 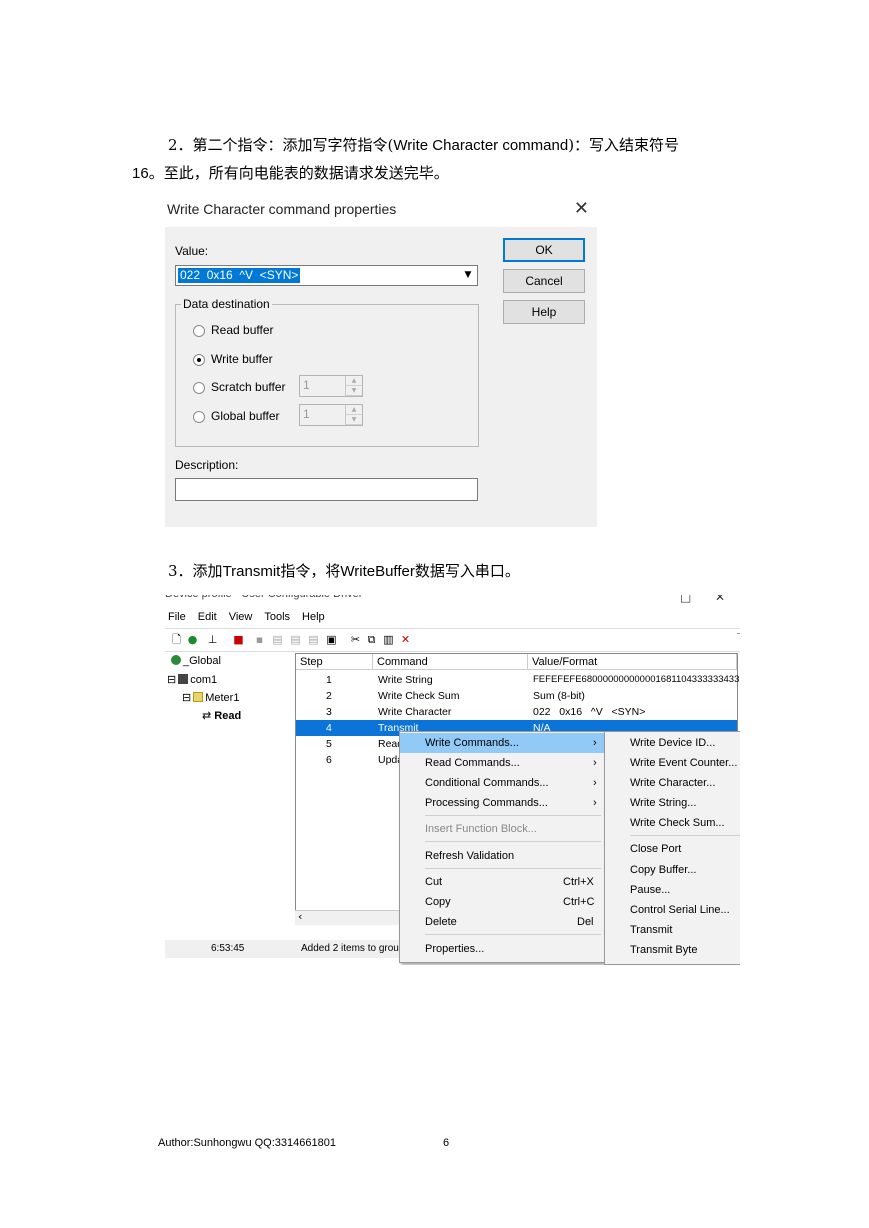 I want to click on tree-node-meter1: ⊟ Meter1, so click(x=210, y=697).